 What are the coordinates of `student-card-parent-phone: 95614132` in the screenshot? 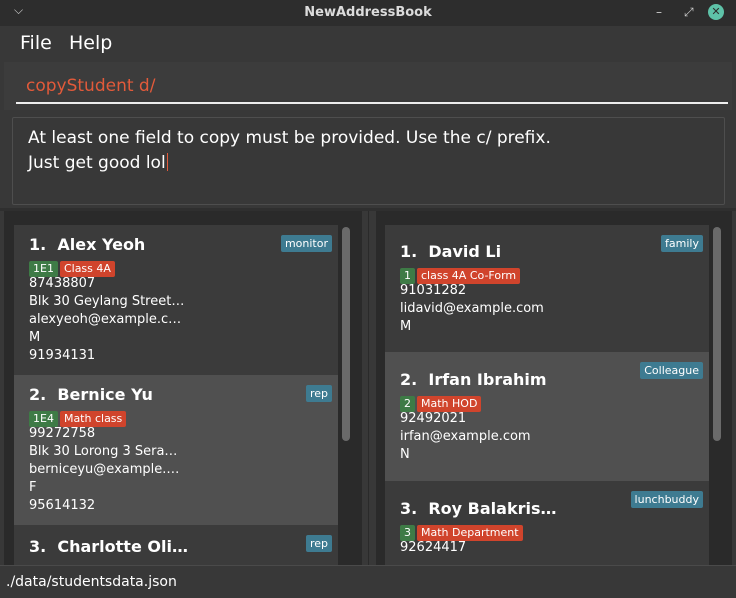 It's located at (62, 505).